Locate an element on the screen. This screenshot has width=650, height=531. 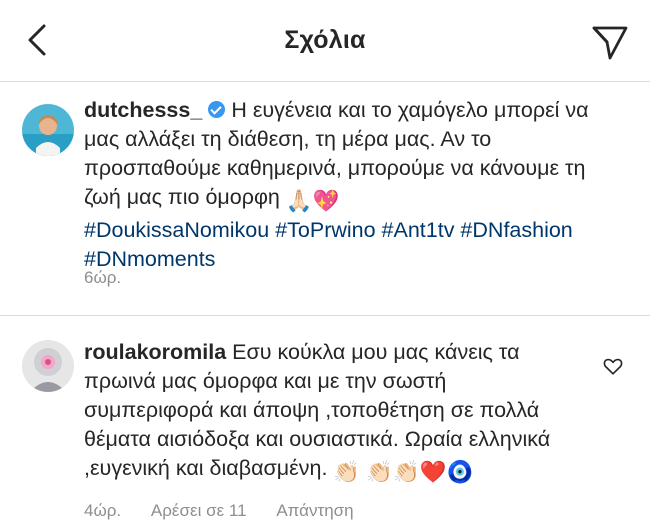
comment-meta: 4ώρ. Αρέσει σε 11 Απάντηση is located at coordinates (232, 511).